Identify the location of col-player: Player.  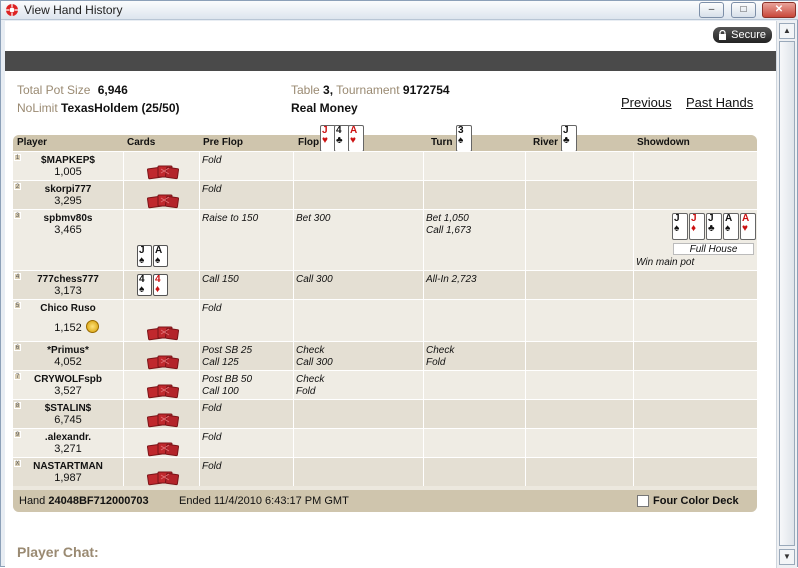
(32, 142).